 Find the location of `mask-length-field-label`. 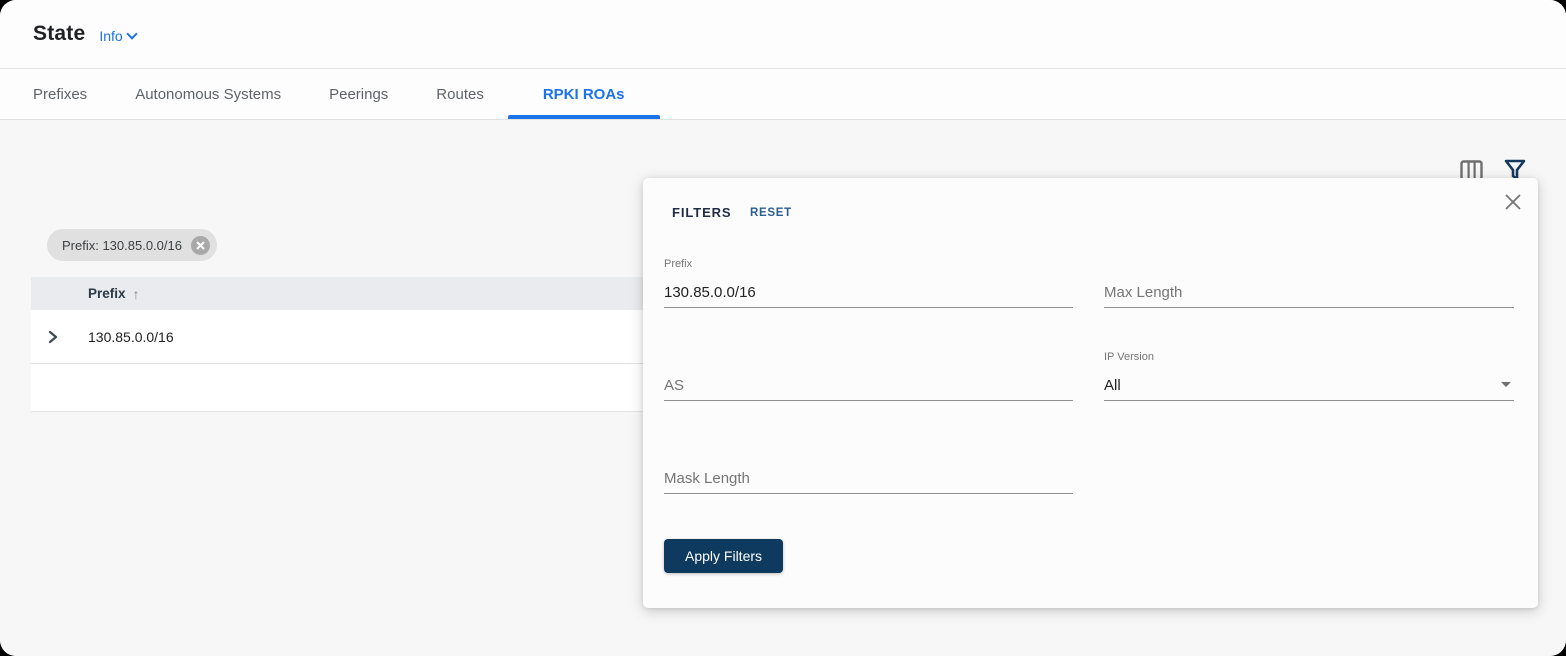

mask-length-field-label is located at coordinates (868, 450).